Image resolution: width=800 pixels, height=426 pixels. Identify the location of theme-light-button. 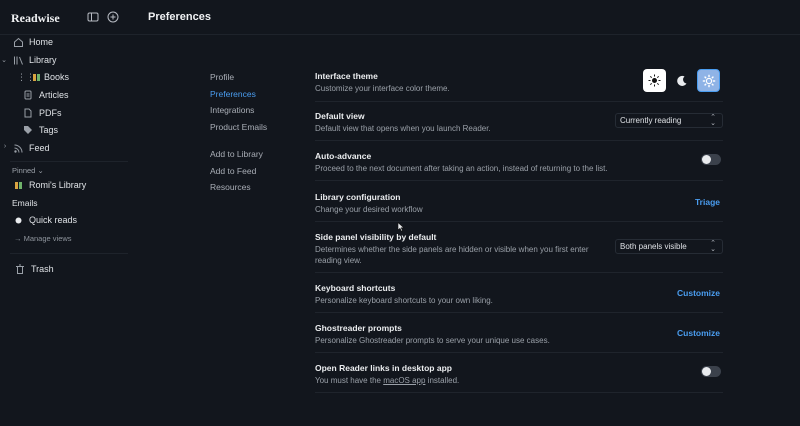
(654, 80).